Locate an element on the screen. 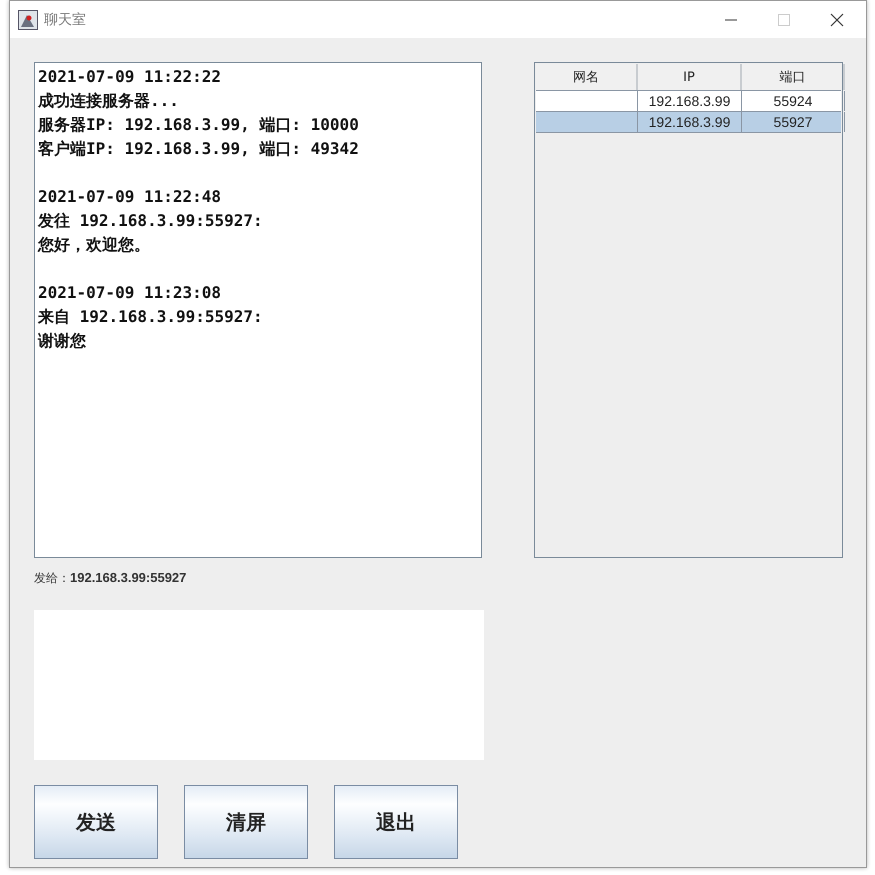  chat-line: 2021-07-09 11:22:48 is located at coordinates (130, 197).